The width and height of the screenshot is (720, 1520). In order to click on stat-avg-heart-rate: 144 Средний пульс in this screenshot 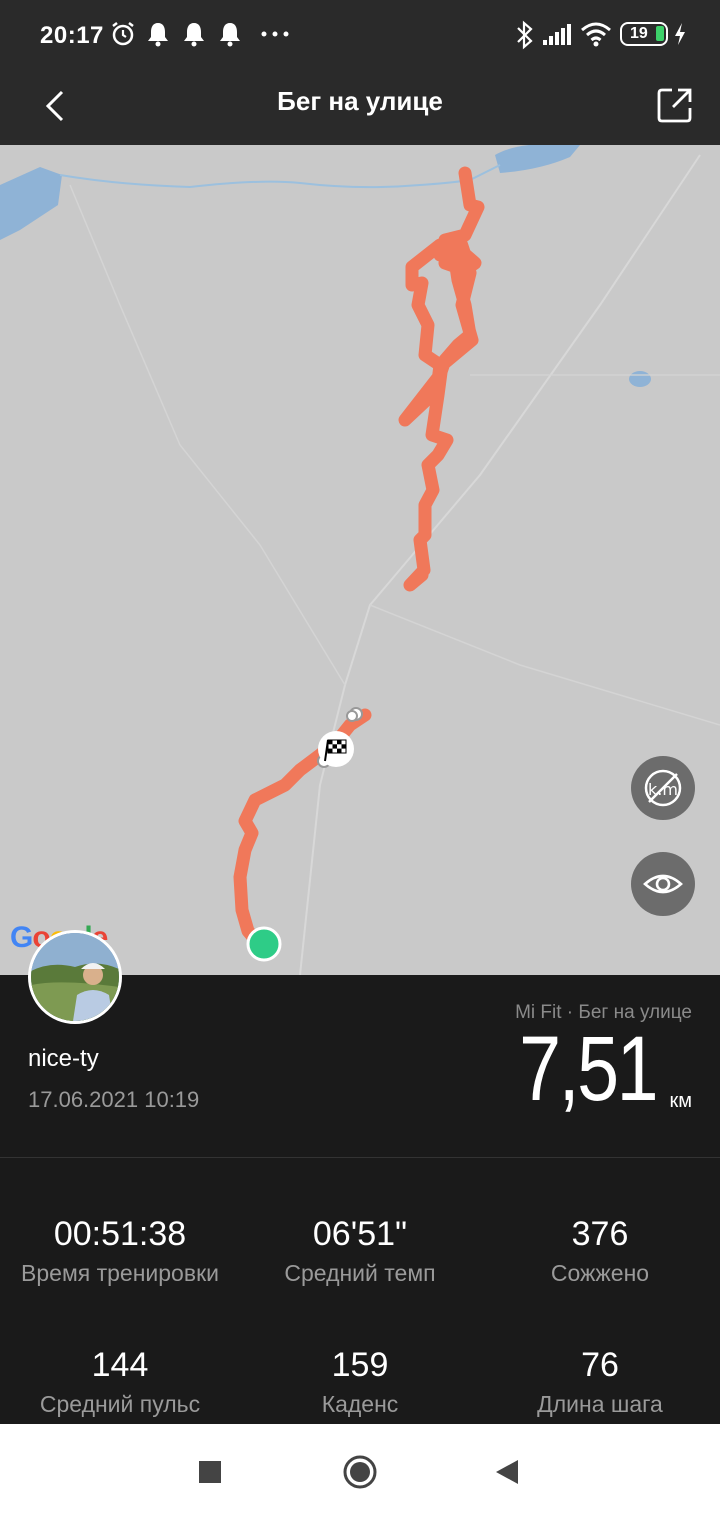, I will do `click(120, 1380)`.